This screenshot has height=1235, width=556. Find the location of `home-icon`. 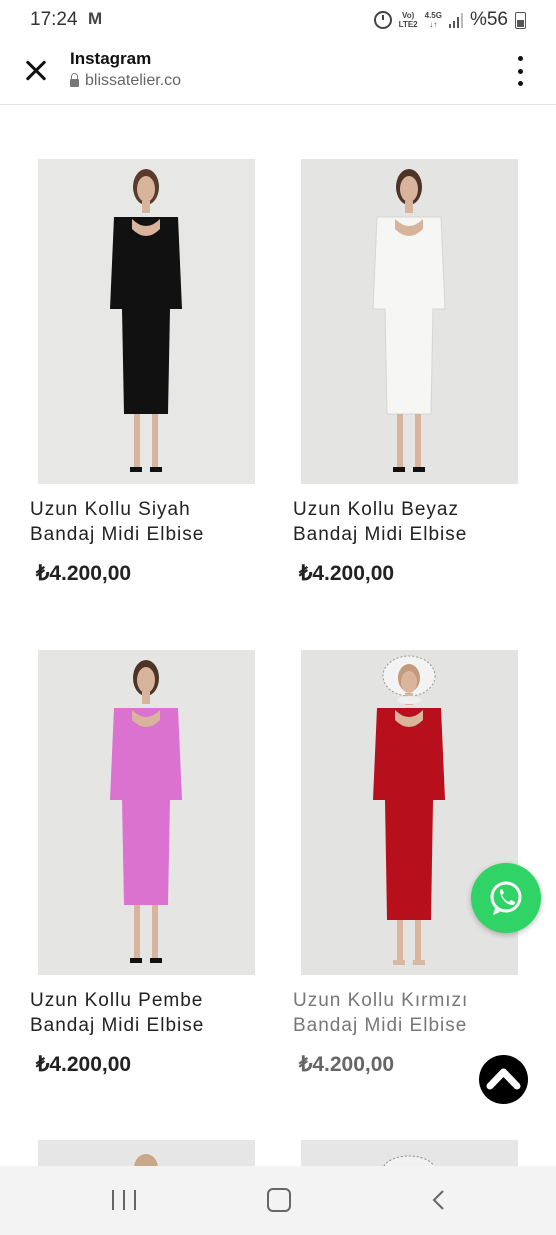

home-icon is located at coordinates (279, 1200).